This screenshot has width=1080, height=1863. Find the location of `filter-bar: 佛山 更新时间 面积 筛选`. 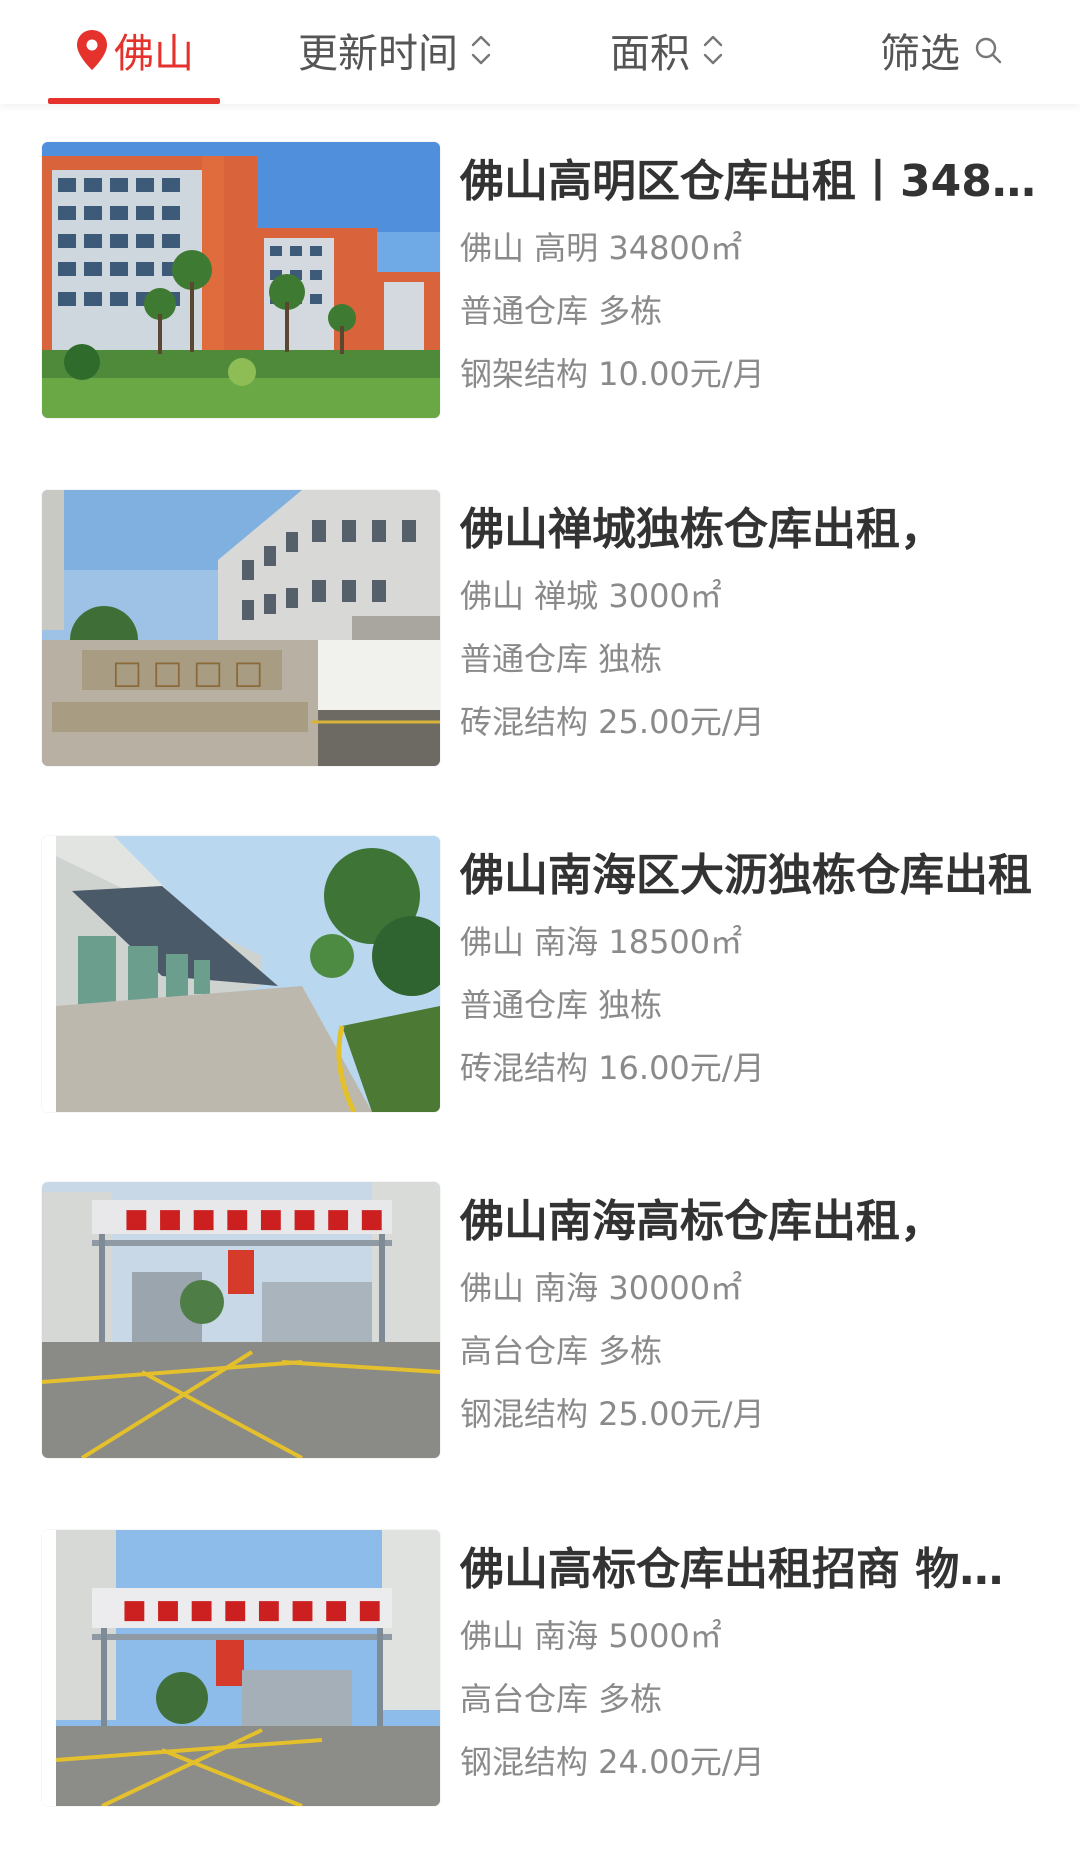

filter-bar: 佛山 更新时间 面积 筛选 is located at coordinates (540, 52).